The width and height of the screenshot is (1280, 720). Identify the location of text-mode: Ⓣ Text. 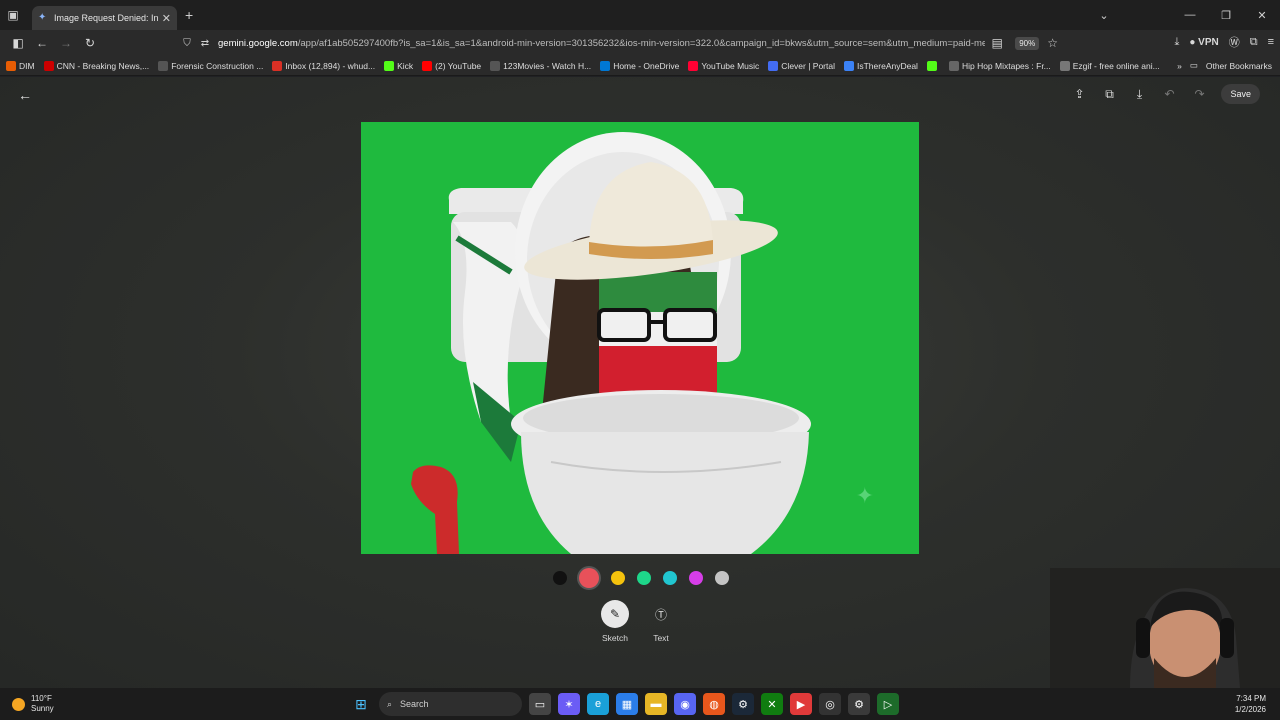
(661, 622).